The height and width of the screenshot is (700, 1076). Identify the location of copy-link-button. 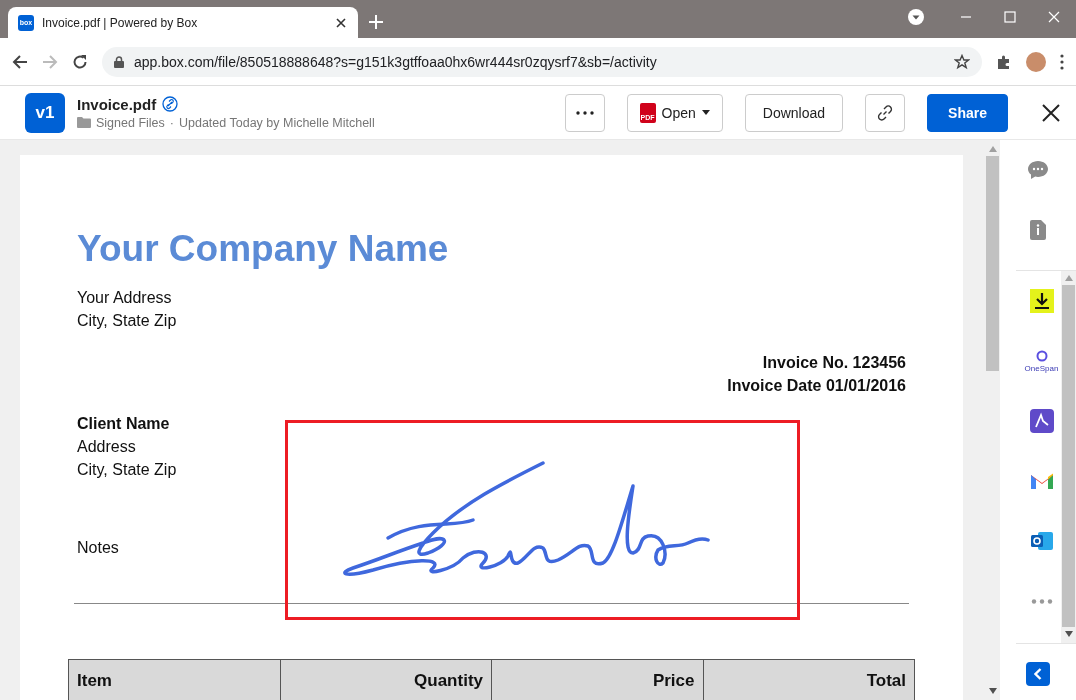
(885, 112).